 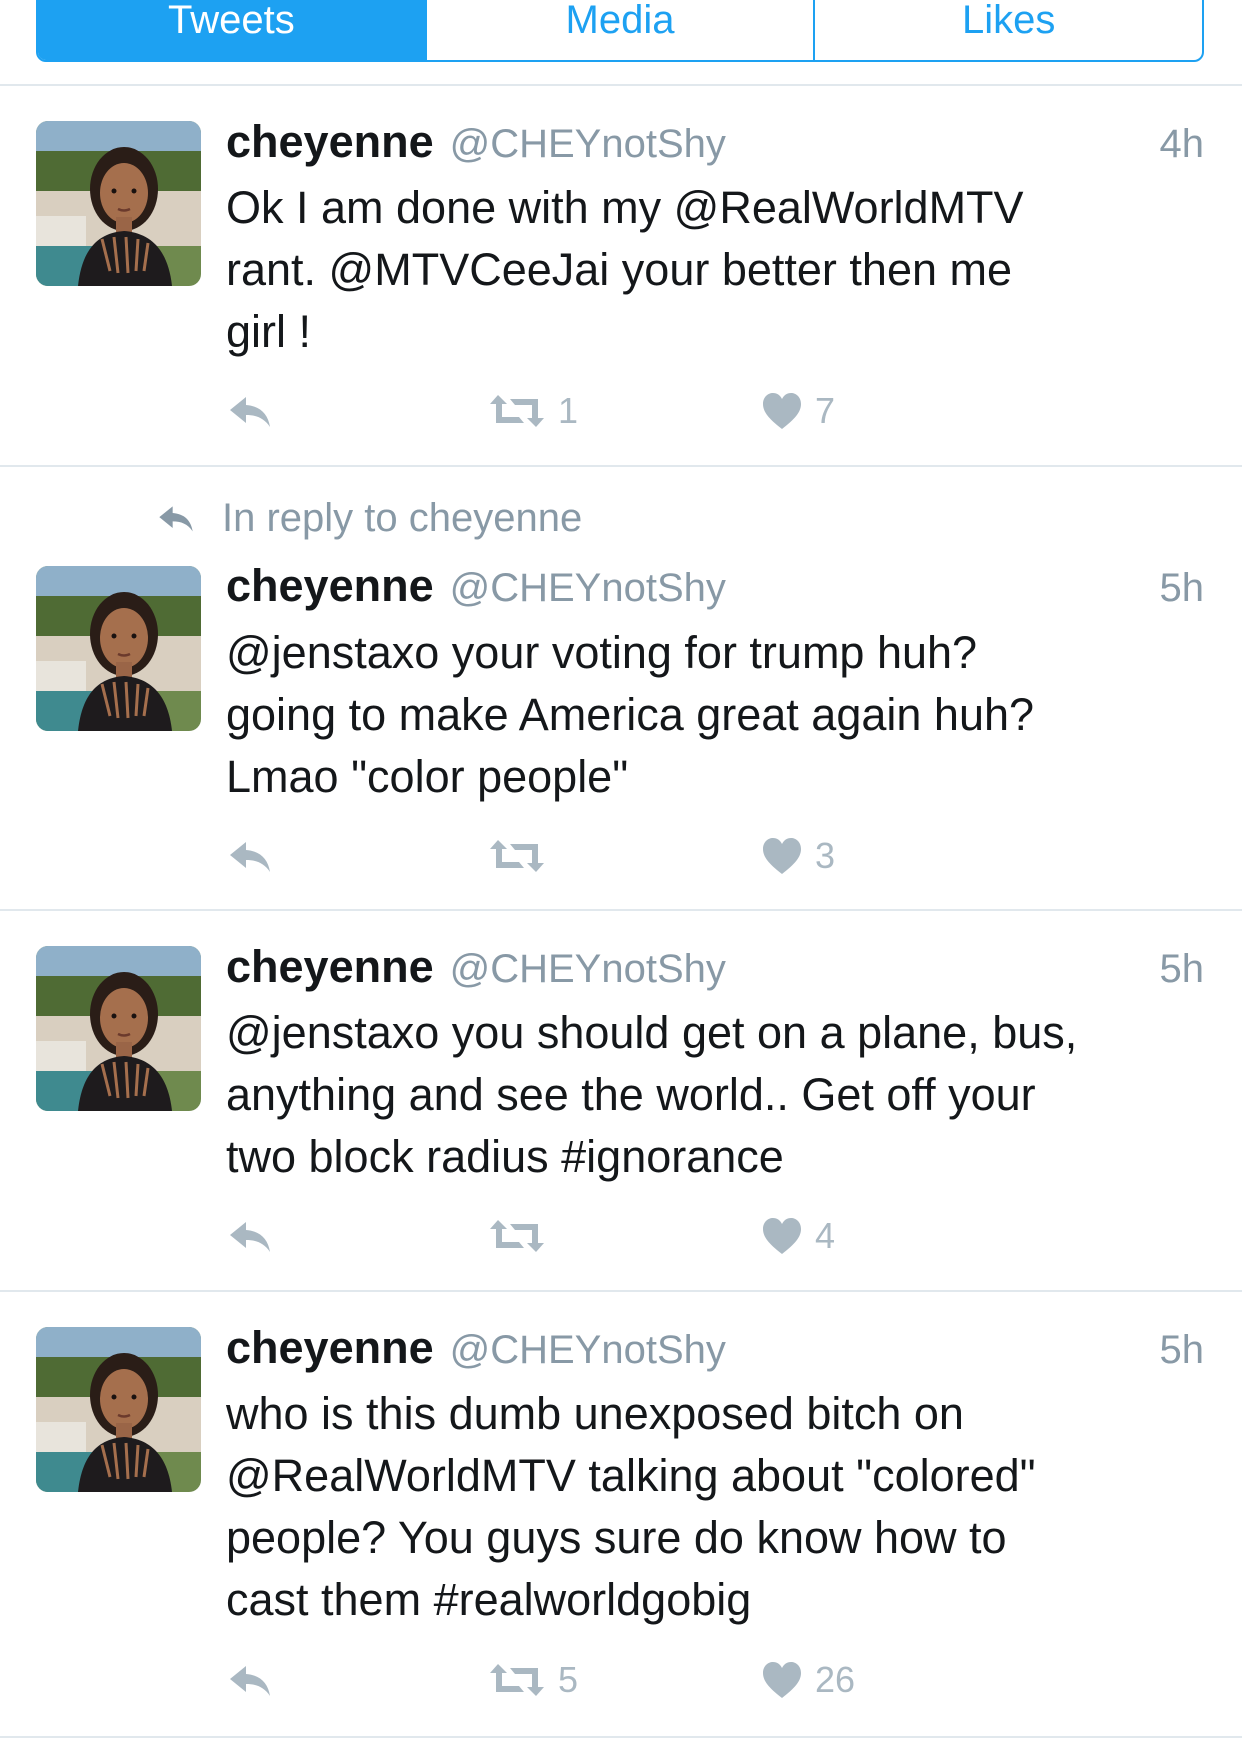 I want to click on like-button: 3, so click(x=798, y=856).